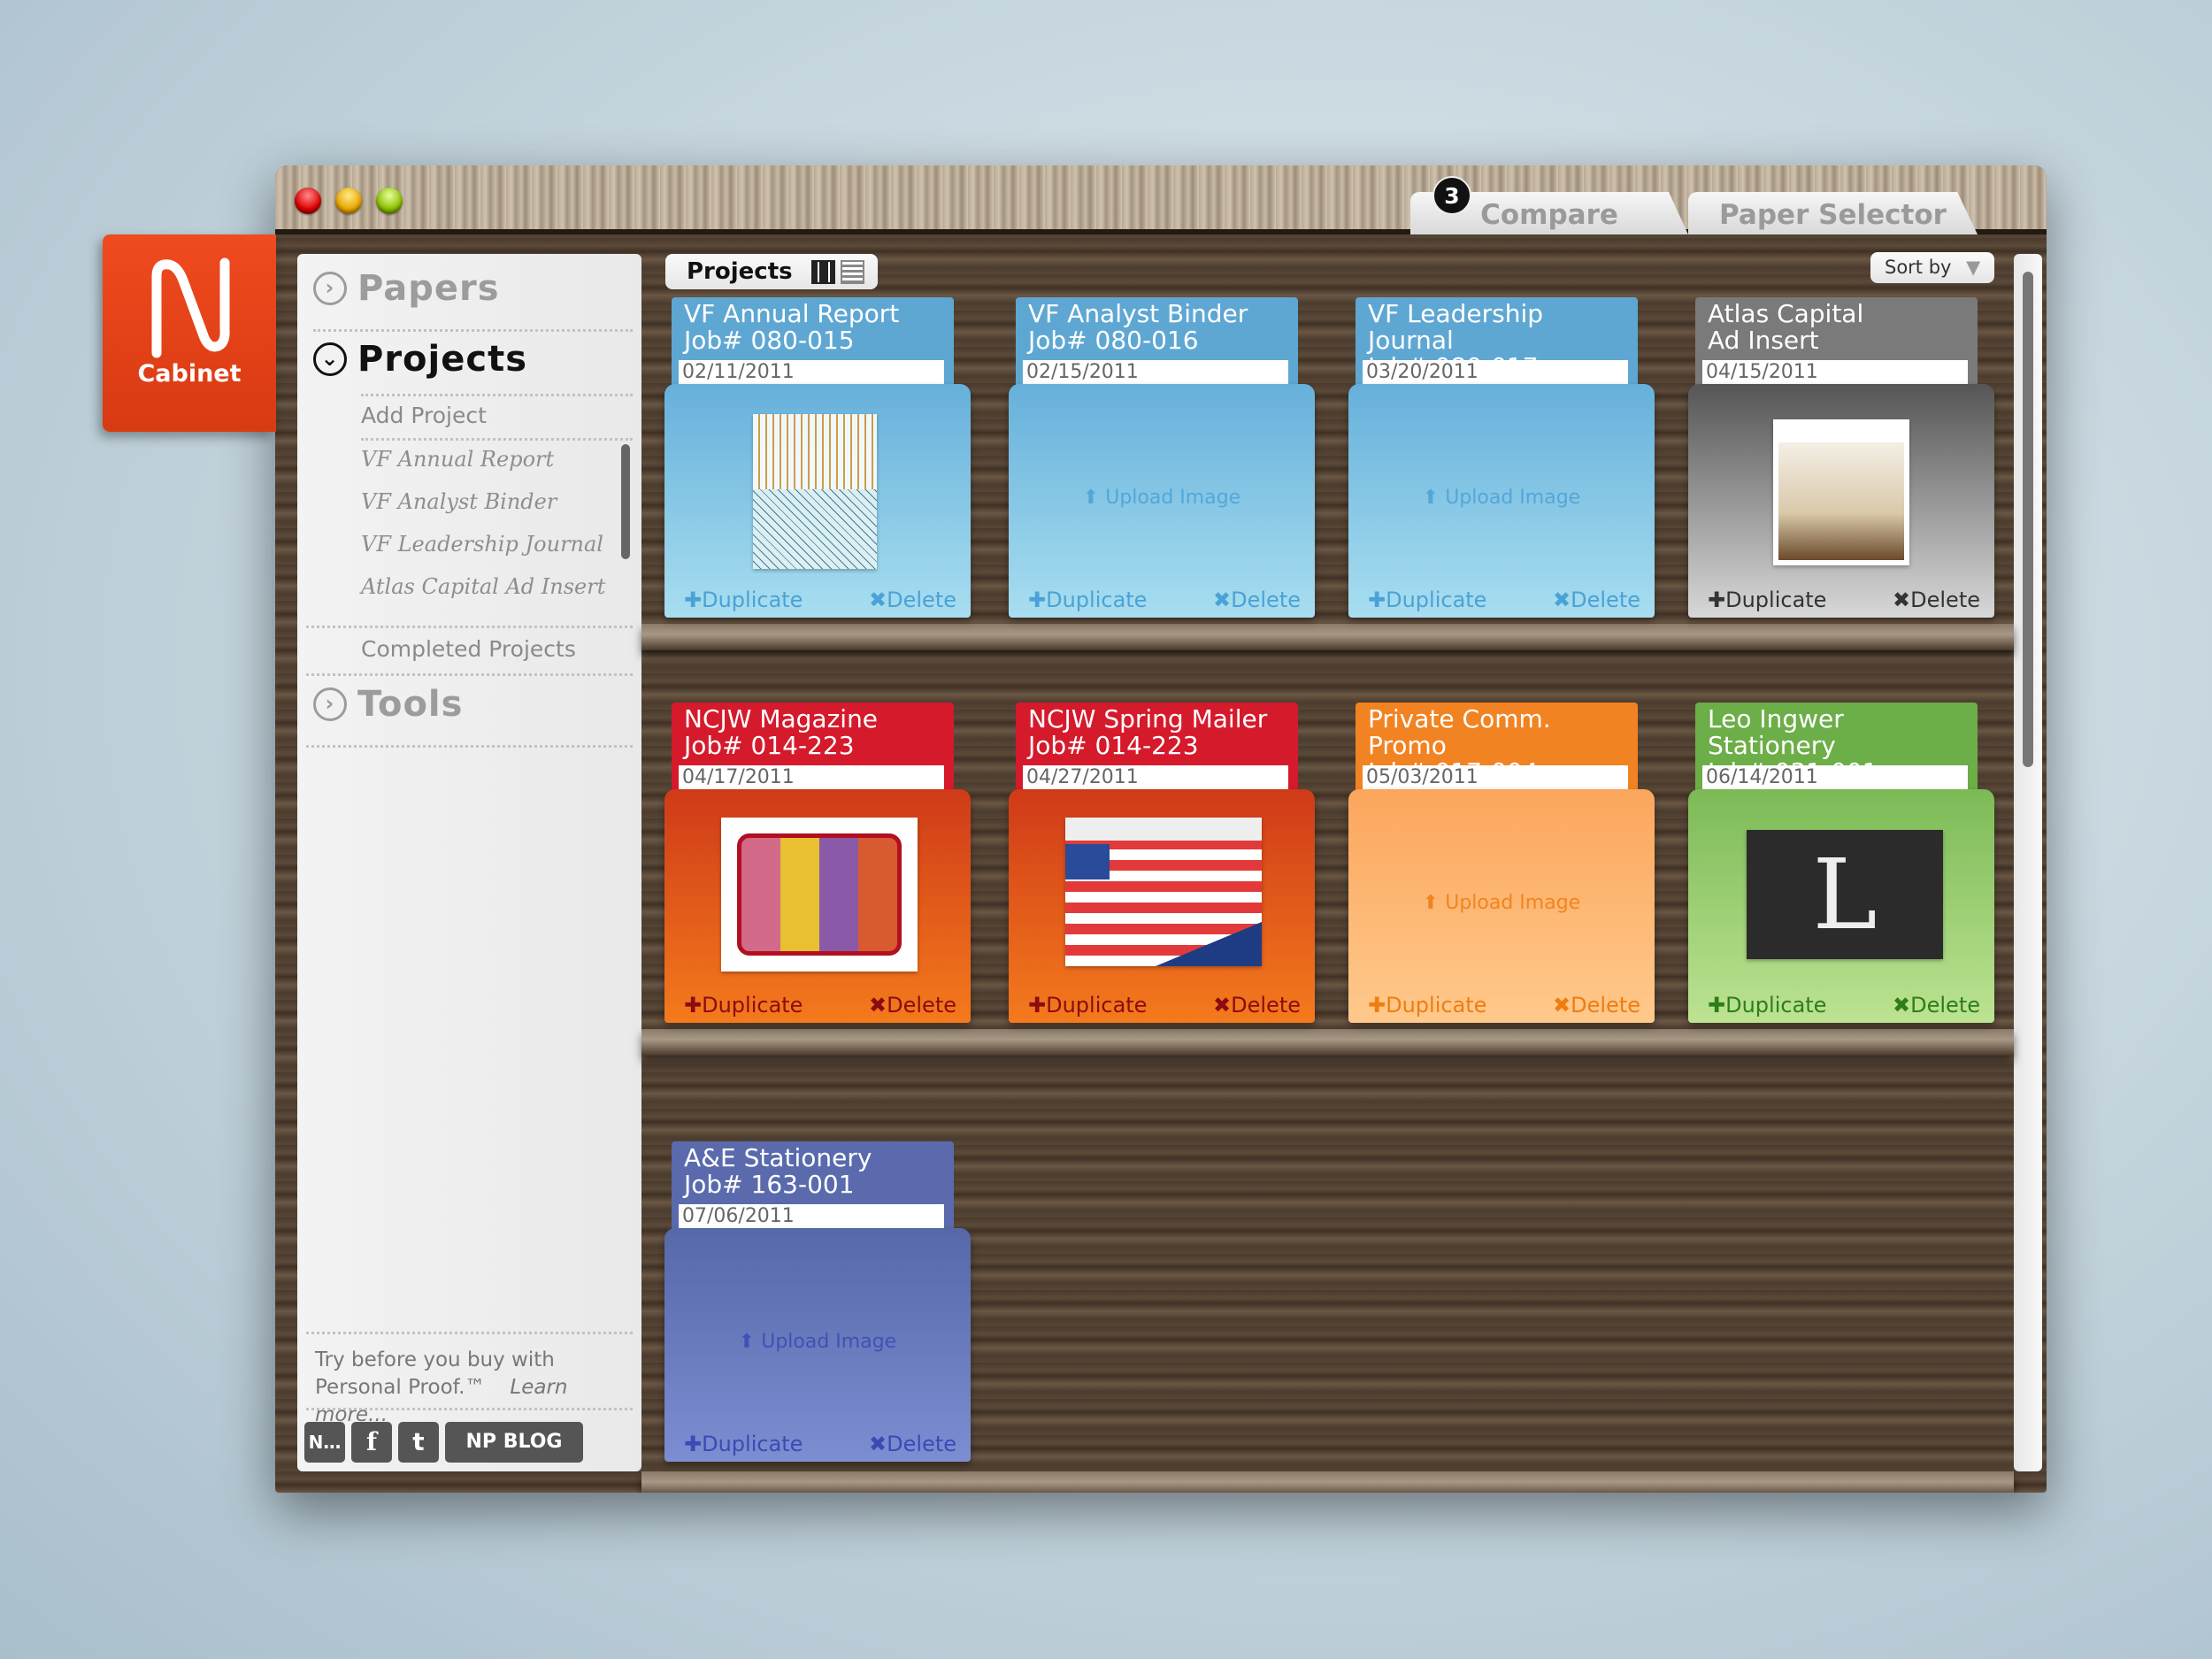 The height and width of the screenshot is (1659, 2212). I want to click on card-title: Atlas Capital, so click(1786, 314).